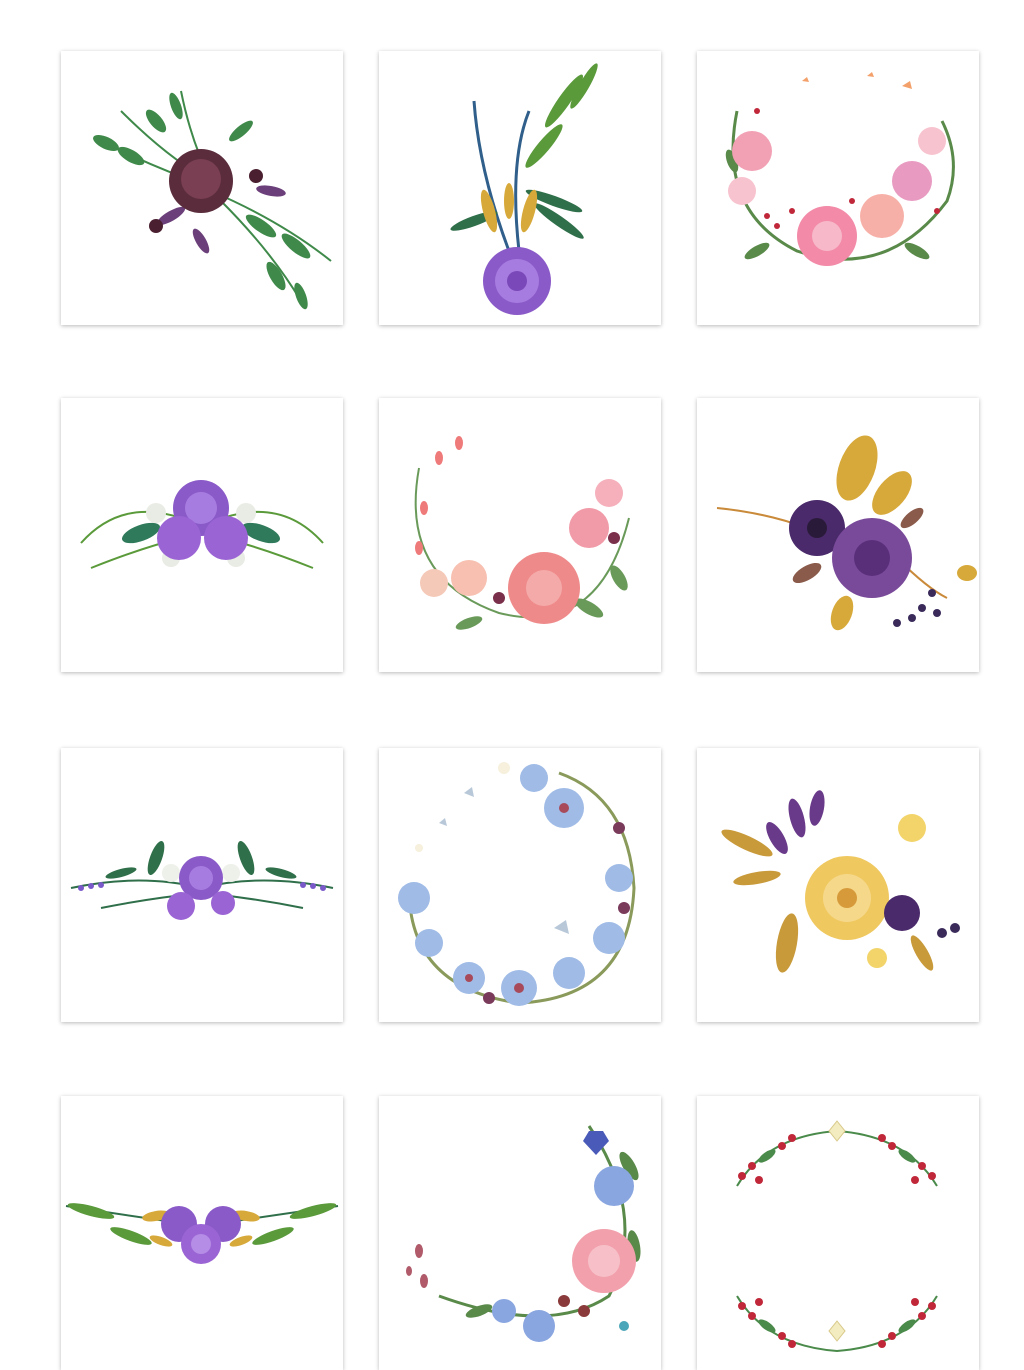  I want to click on blue-orchid-wreath-illustration, so click(517, 884).